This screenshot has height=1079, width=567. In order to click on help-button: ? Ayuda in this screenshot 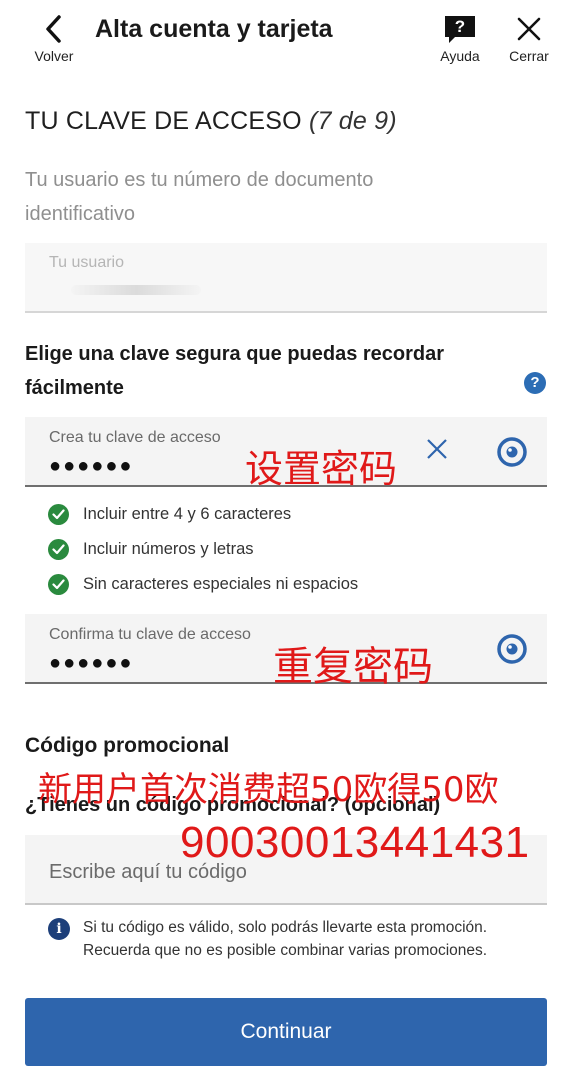, I will do `click(460, 42)`.